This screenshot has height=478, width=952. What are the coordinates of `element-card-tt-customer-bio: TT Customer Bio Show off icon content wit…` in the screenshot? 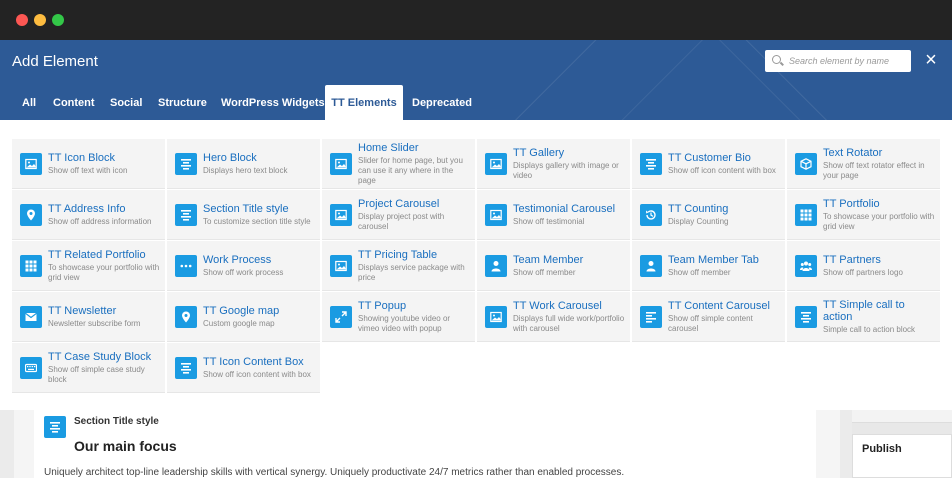 It's located at (708, 164).